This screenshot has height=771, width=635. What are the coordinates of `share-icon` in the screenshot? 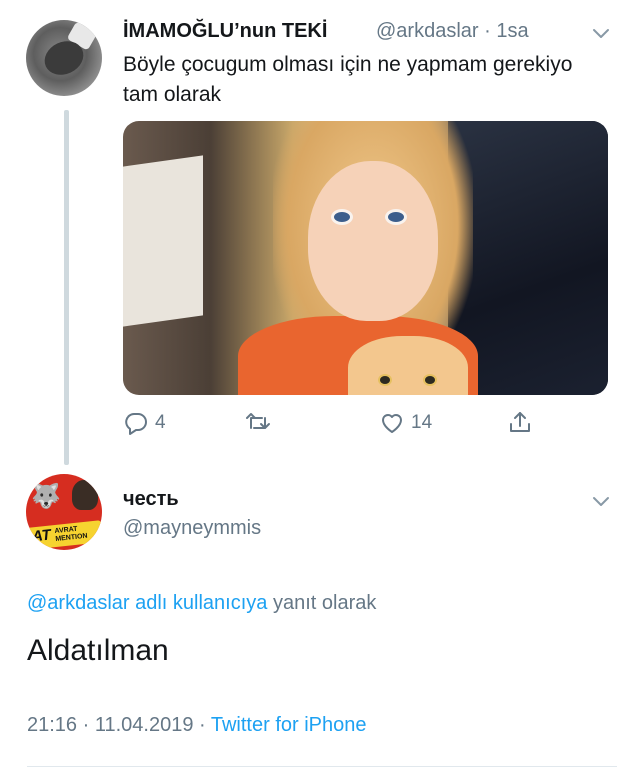 It's located at (520, 422).